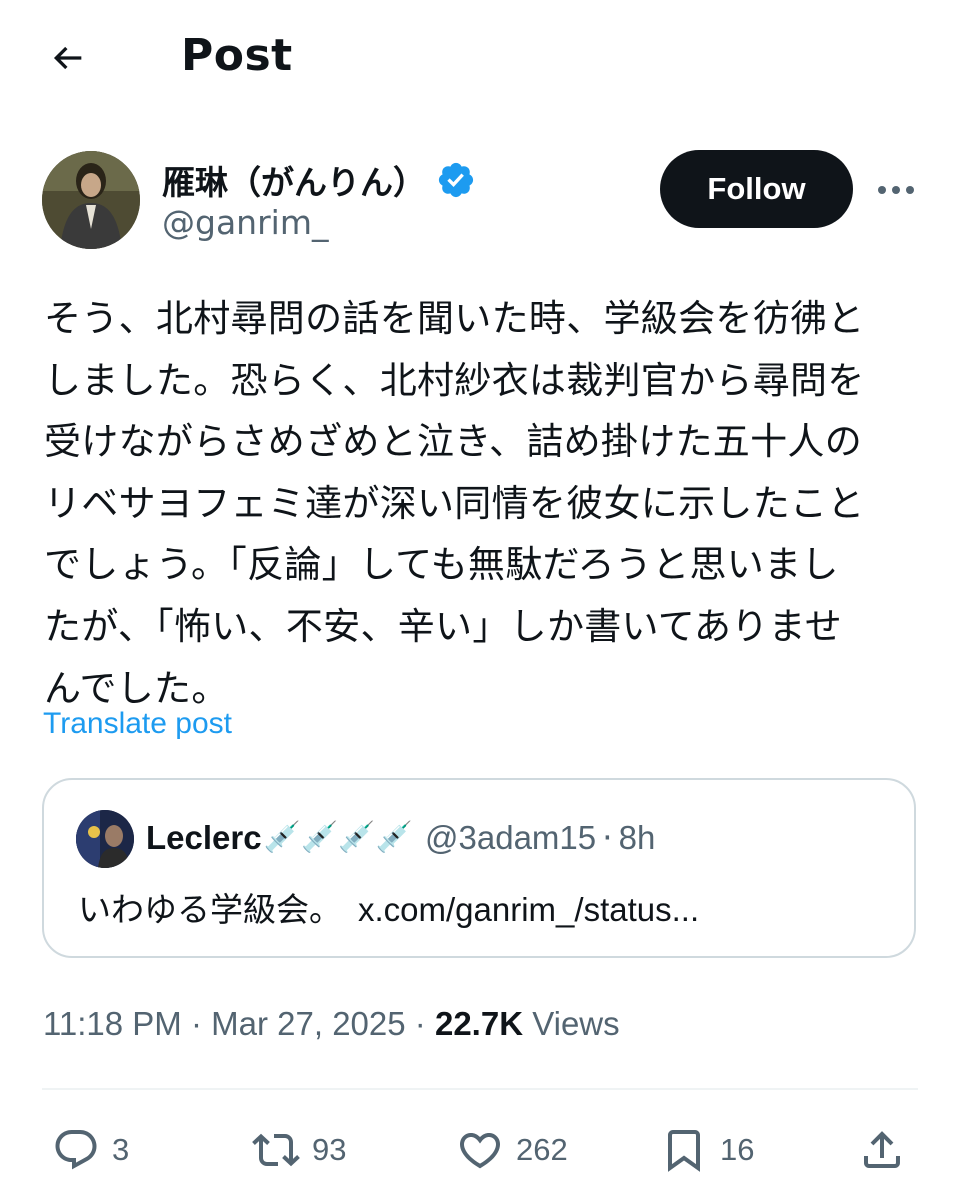 This screenshot has width=964, height=1200. Describe the element at coordinates (511, 837) in the screenshot. I see `quoted-author-handle: @3adam15` at that location.